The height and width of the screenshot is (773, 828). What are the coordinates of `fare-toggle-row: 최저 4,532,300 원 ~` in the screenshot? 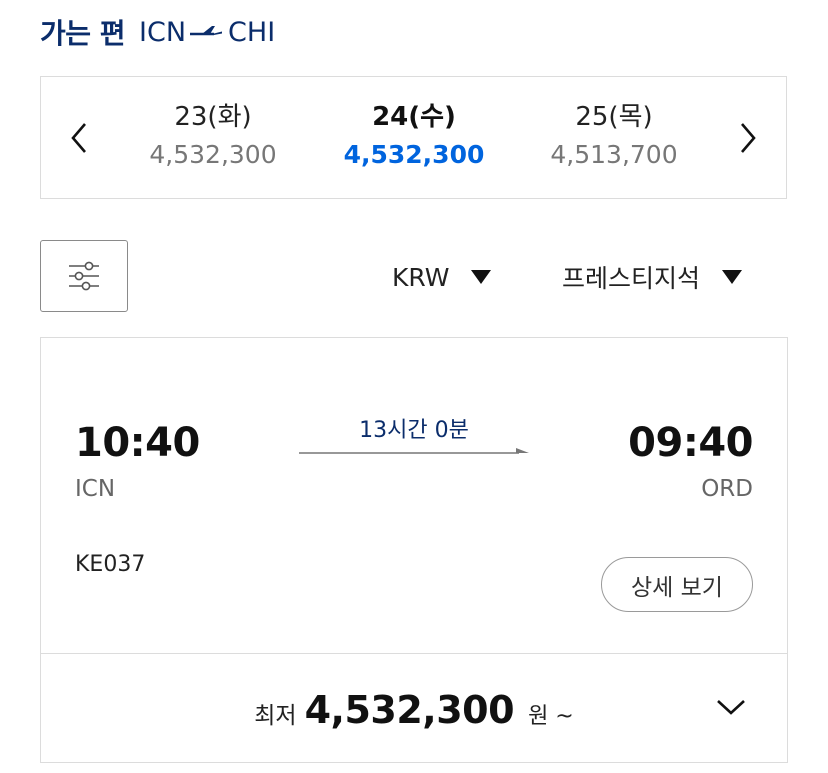 It's located at (414, 709).